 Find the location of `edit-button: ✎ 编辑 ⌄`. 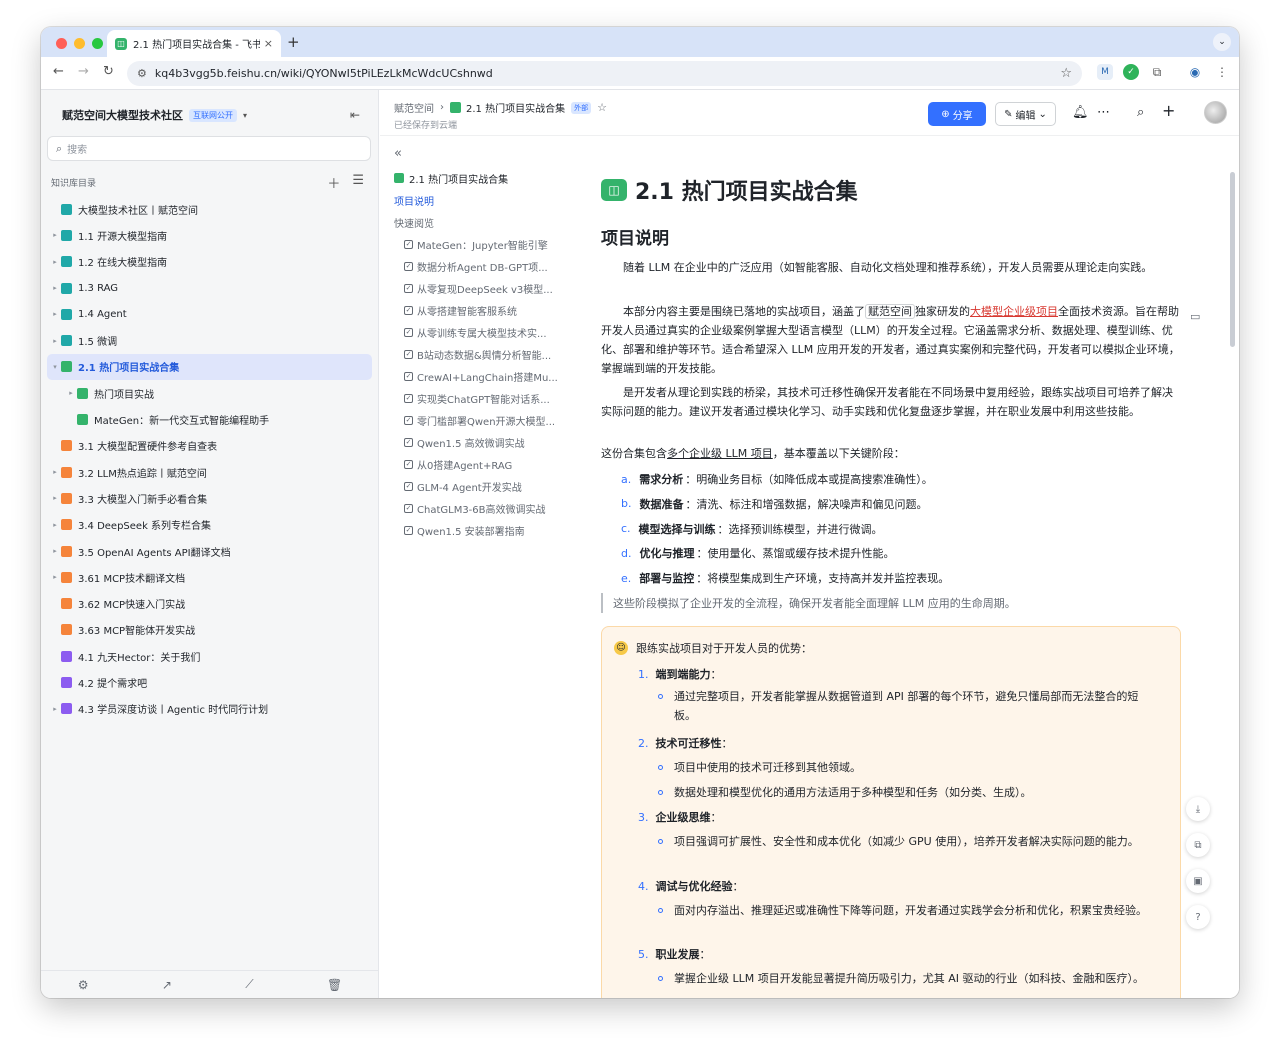

edit-button: ✎ 编辑 ⌄ is located at coordinates (1025, 114).